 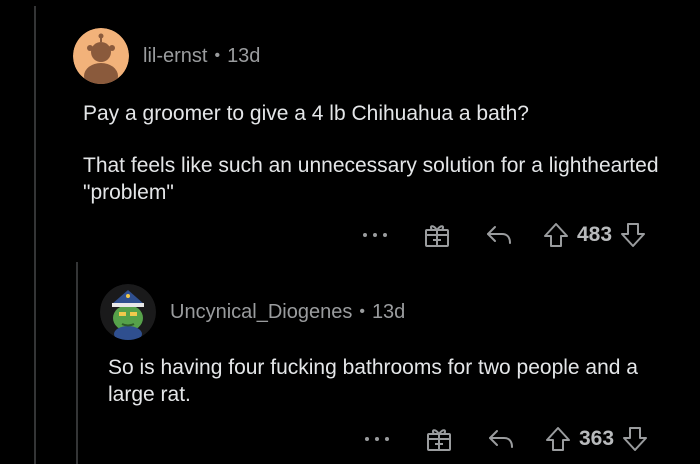 What do you see at coordinates (595, 234) in the screenshot?
I see `vote-score: 483` at bounding box center [595, 234].